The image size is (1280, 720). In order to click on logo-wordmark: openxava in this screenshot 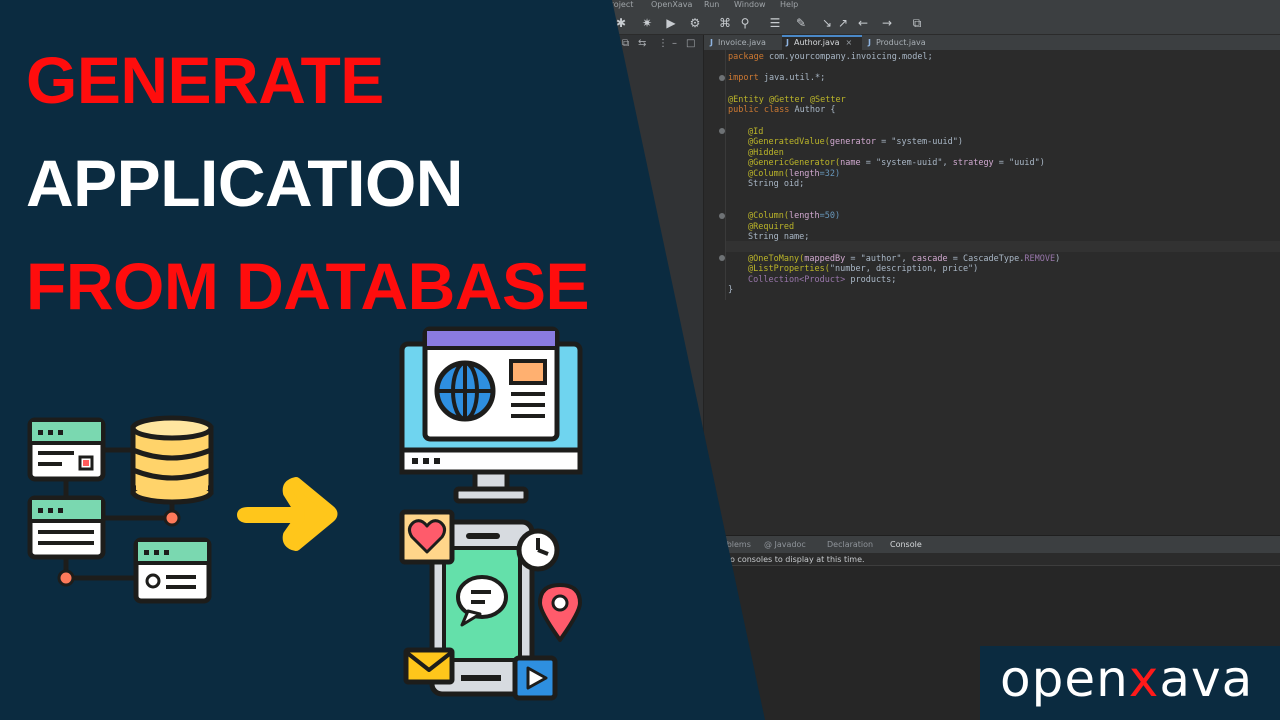, I will do `click(1126, 679)`.